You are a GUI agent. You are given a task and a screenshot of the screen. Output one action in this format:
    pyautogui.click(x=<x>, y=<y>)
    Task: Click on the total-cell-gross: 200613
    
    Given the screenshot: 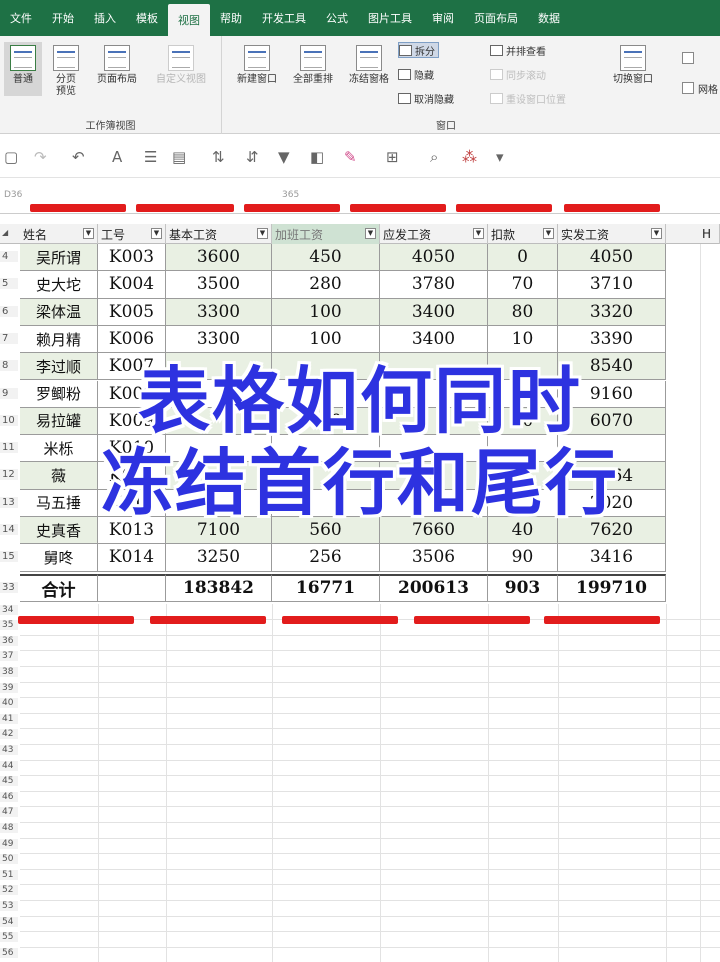 What is the action you would take?
    pyautogui.click(x=434, y=587)
    